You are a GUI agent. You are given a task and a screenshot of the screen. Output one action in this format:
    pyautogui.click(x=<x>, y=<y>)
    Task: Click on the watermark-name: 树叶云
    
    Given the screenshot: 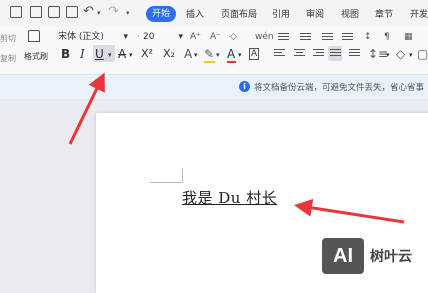 What is the action you would take?
    pyautogui.click(x=391, y=257)
    